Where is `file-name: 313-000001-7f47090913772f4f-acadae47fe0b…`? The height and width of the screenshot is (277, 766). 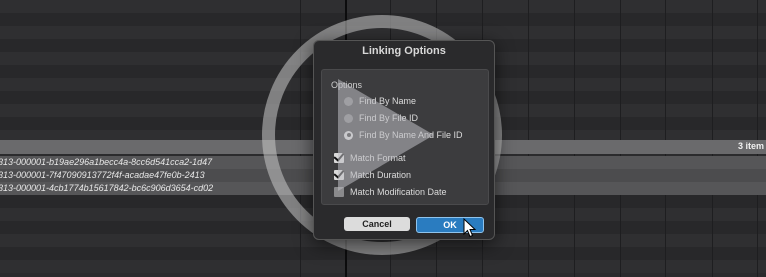
file-name: 313-000001-7f47090913772f4f-acadae47fe0b… is located at coordinates (102, 175).